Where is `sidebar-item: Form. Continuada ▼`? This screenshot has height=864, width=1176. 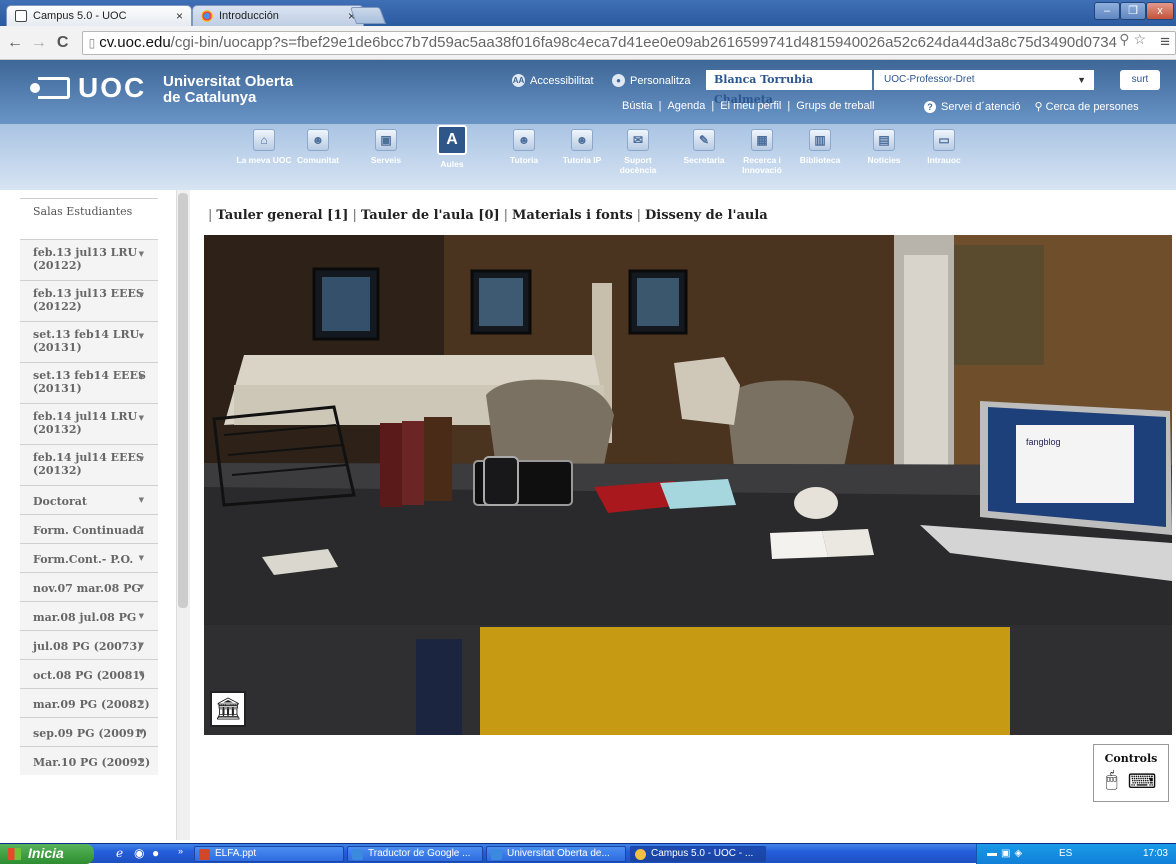 sidebar-item: Form. Continuada ▼ is located at coordinates (89, 528).